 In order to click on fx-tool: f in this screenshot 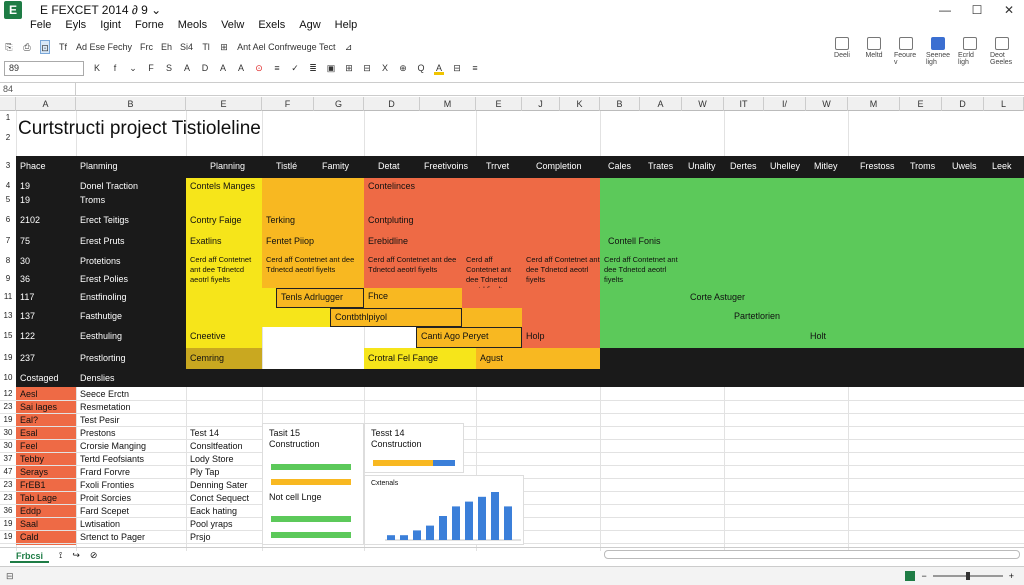, I will do `click(115, 68)`.